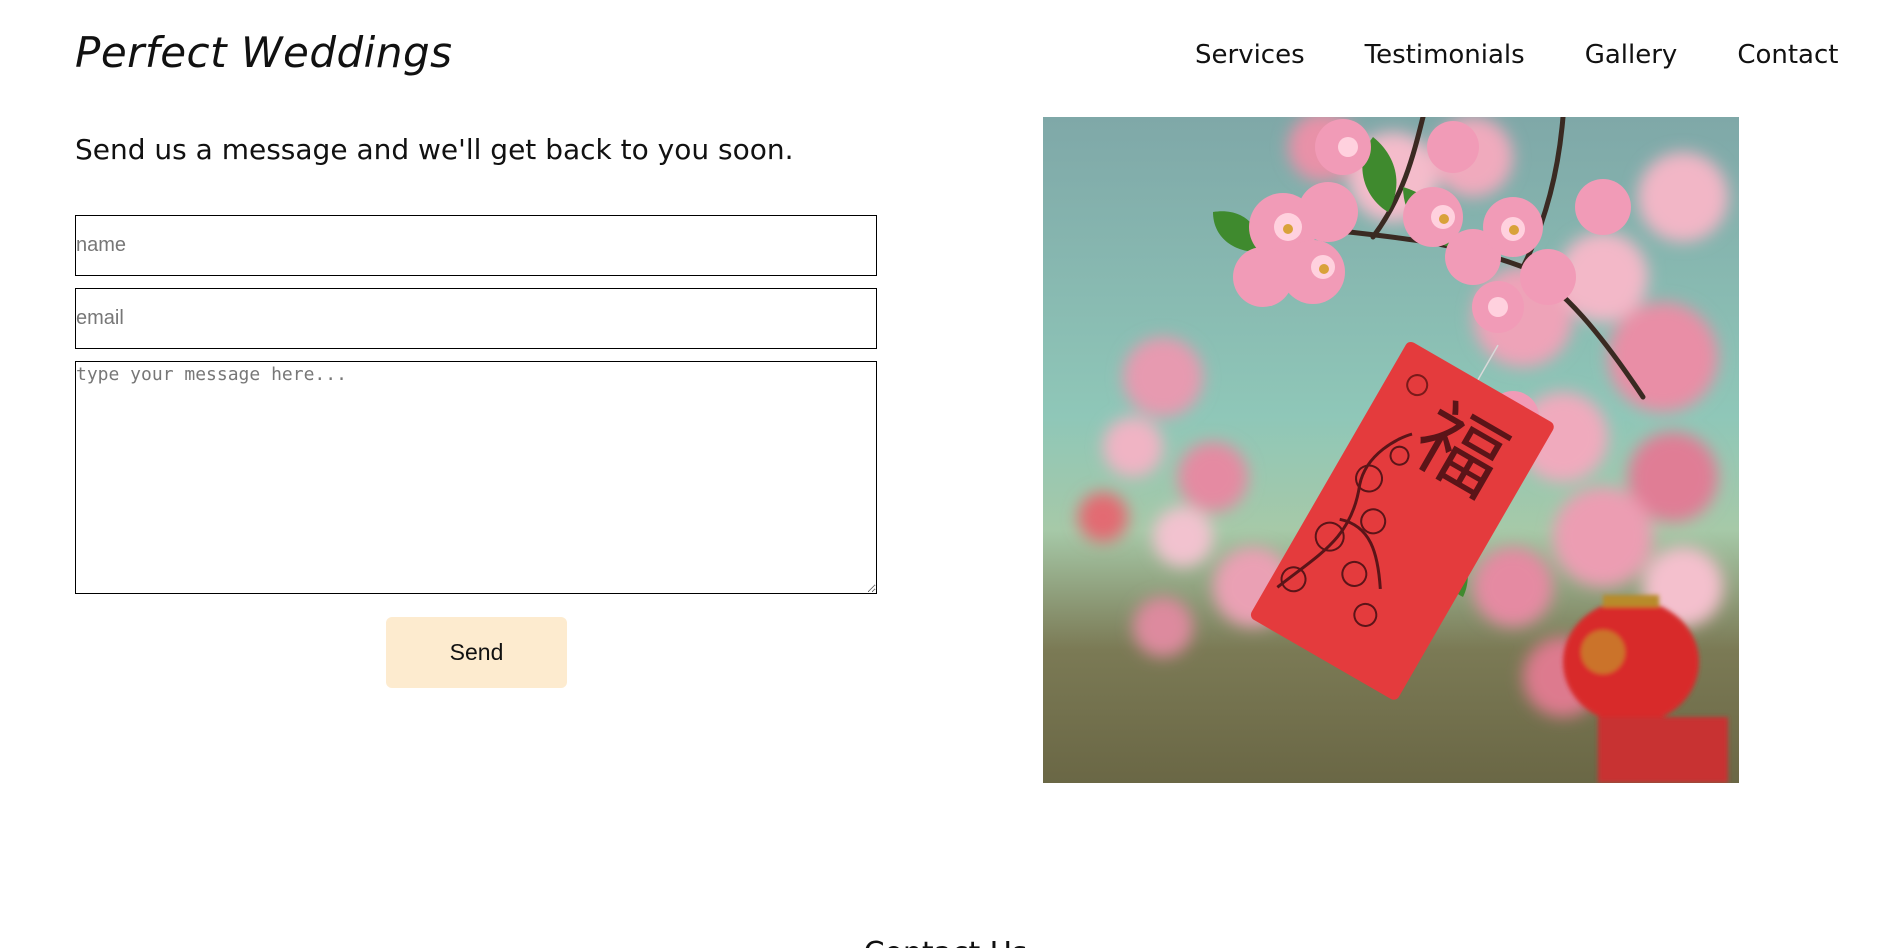 This screenshot has height=948, width=1891. I want to click on brand-logo: Perfect Weddings, so click(264, 53).